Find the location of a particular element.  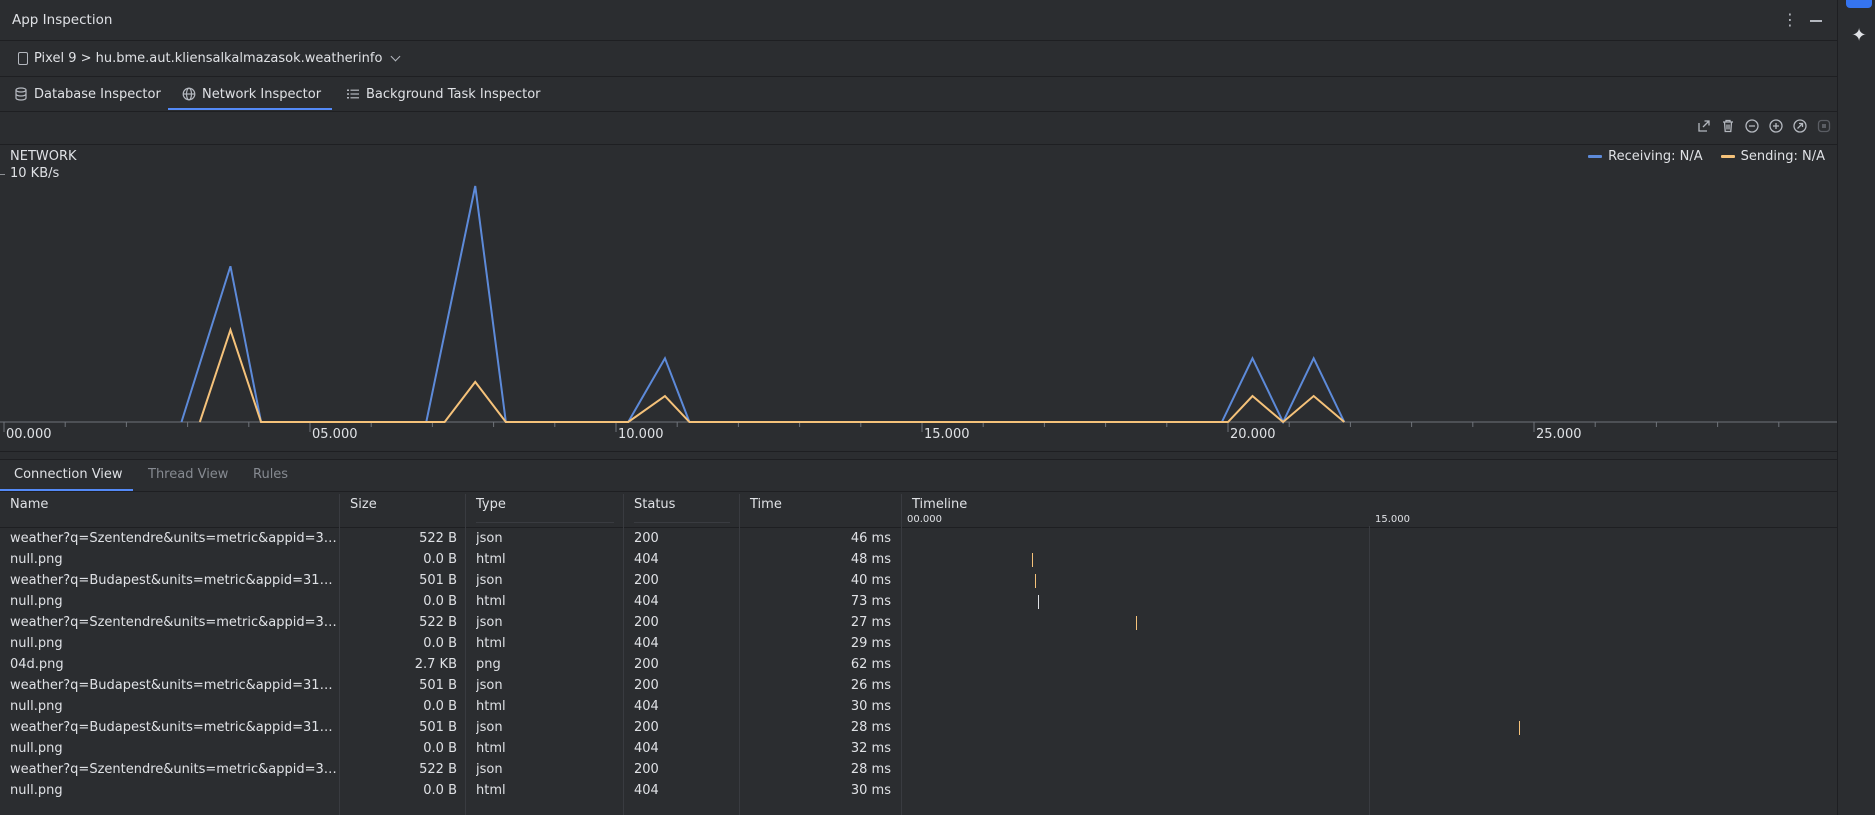

tab-rules: Rules is located at coordinates (270, 474).